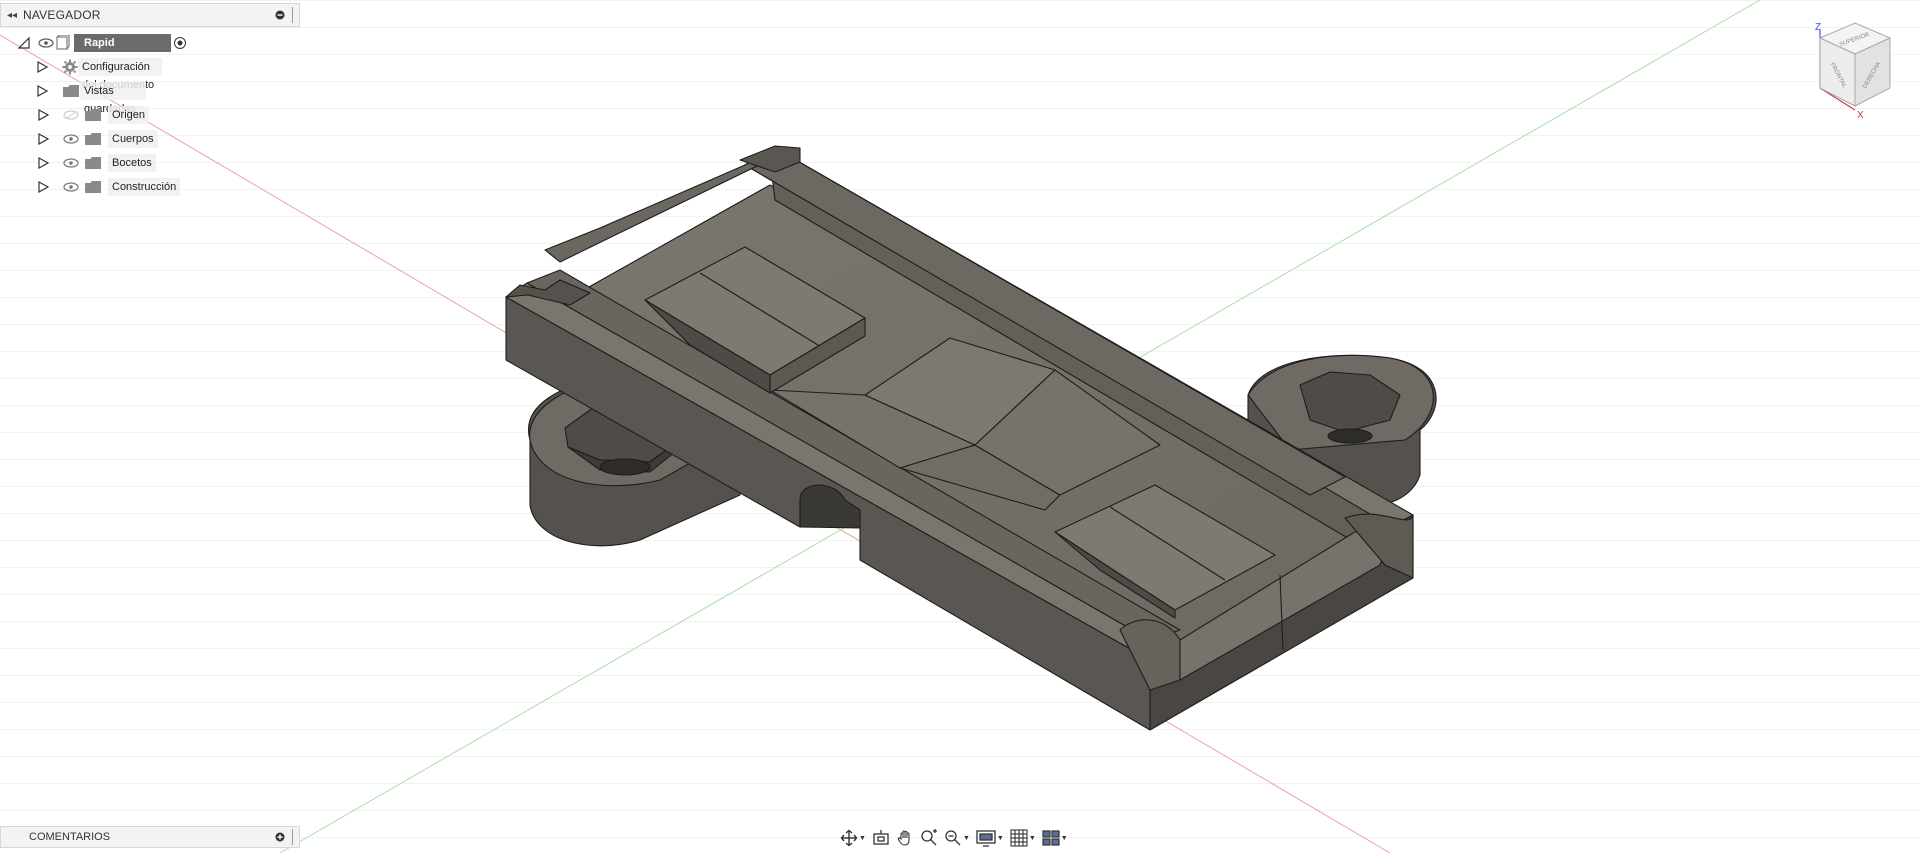  I want to click on tree-root-label: Rapid Connector Holder v8, so click(122, 59).